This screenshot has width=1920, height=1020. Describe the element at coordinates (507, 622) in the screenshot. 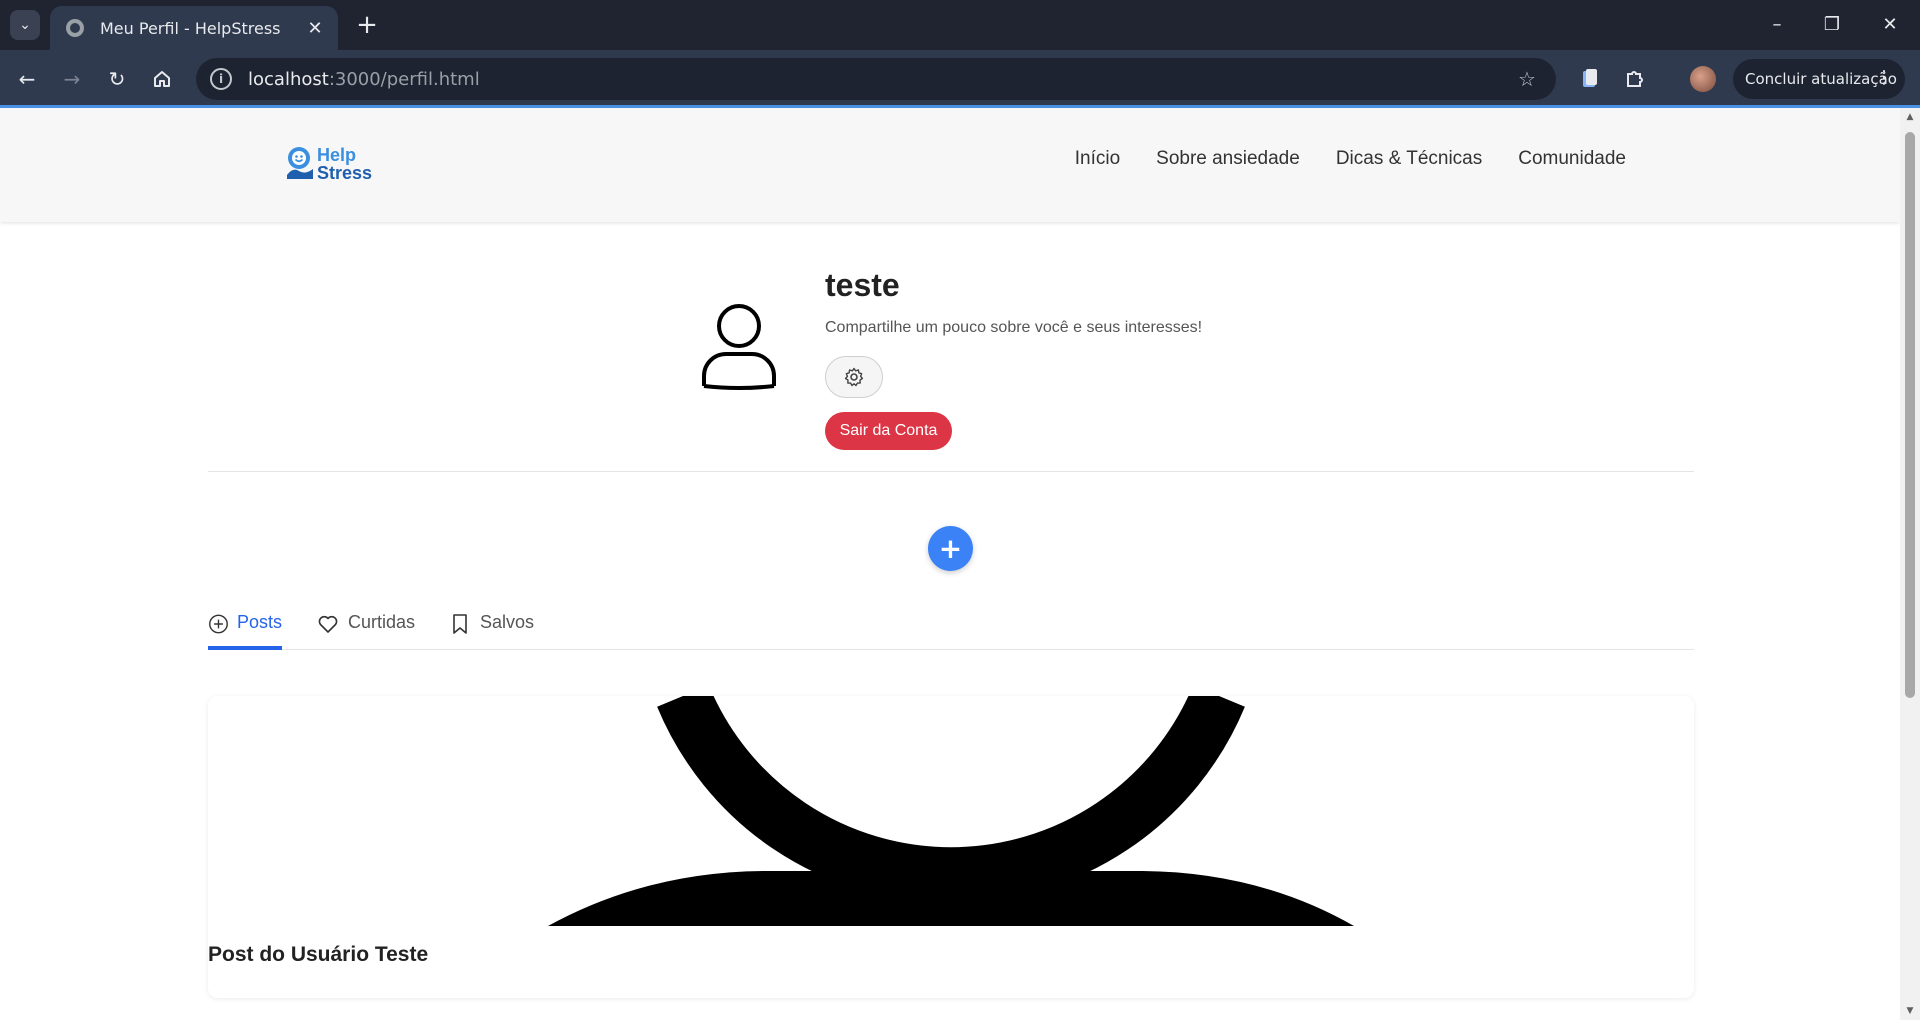

I see `tab-salvos-label: Salvos` at that location.